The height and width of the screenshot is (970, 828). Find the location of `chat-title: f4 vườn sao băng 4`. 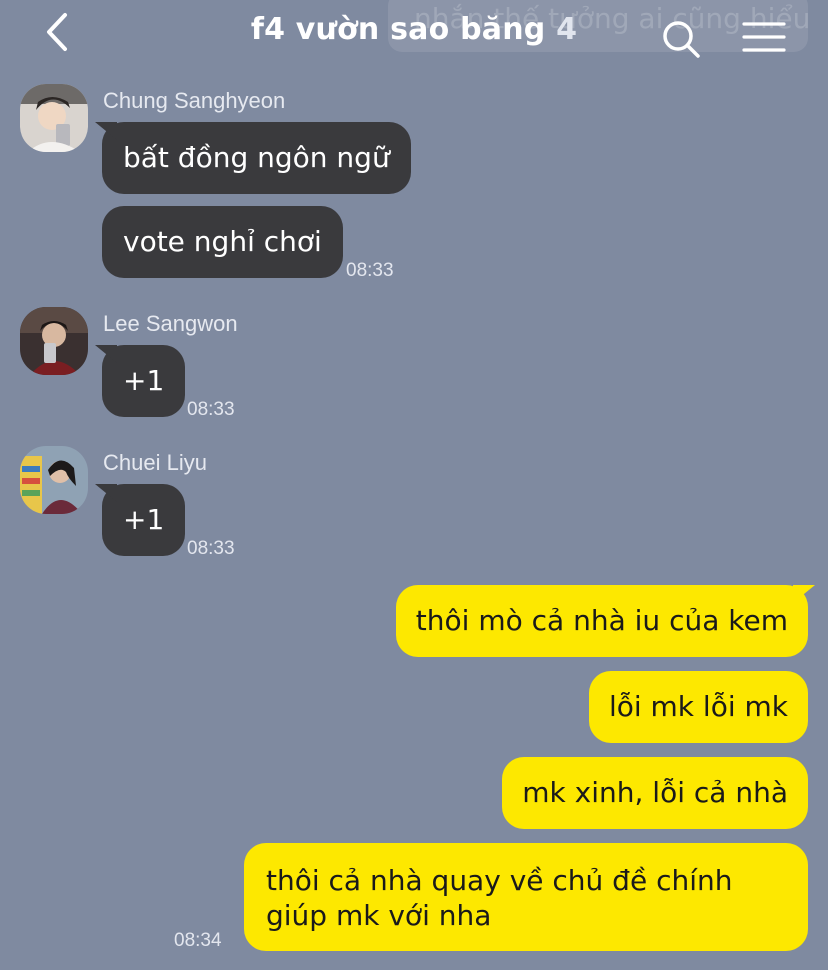

chat-title: f4 vườn sao băng 4 is located at coordinates (414, 29).